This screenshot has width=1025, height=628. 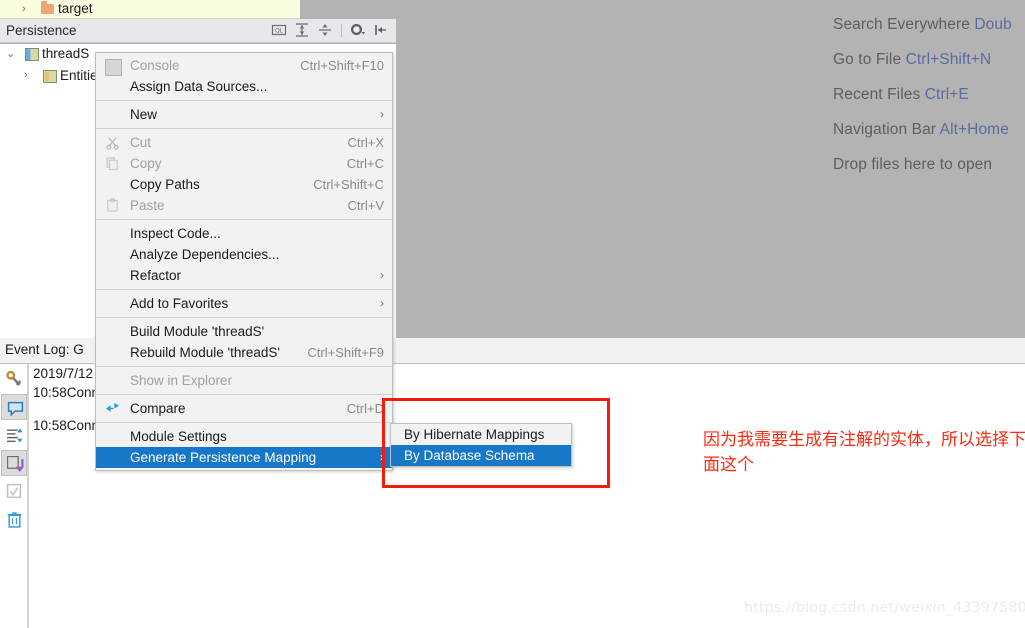 What do you see at coordinates (365, 142) in the screenshot?
I see `menu-item-shortcut: Ctrl+X` at bounding box center [365, 142].